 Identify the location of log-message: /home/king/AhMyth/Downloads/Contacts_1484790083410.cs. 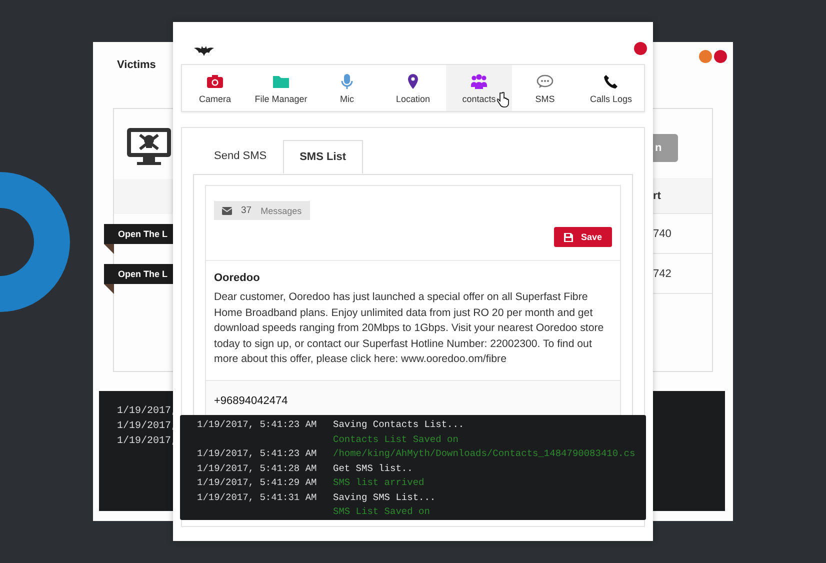
(484, 454).